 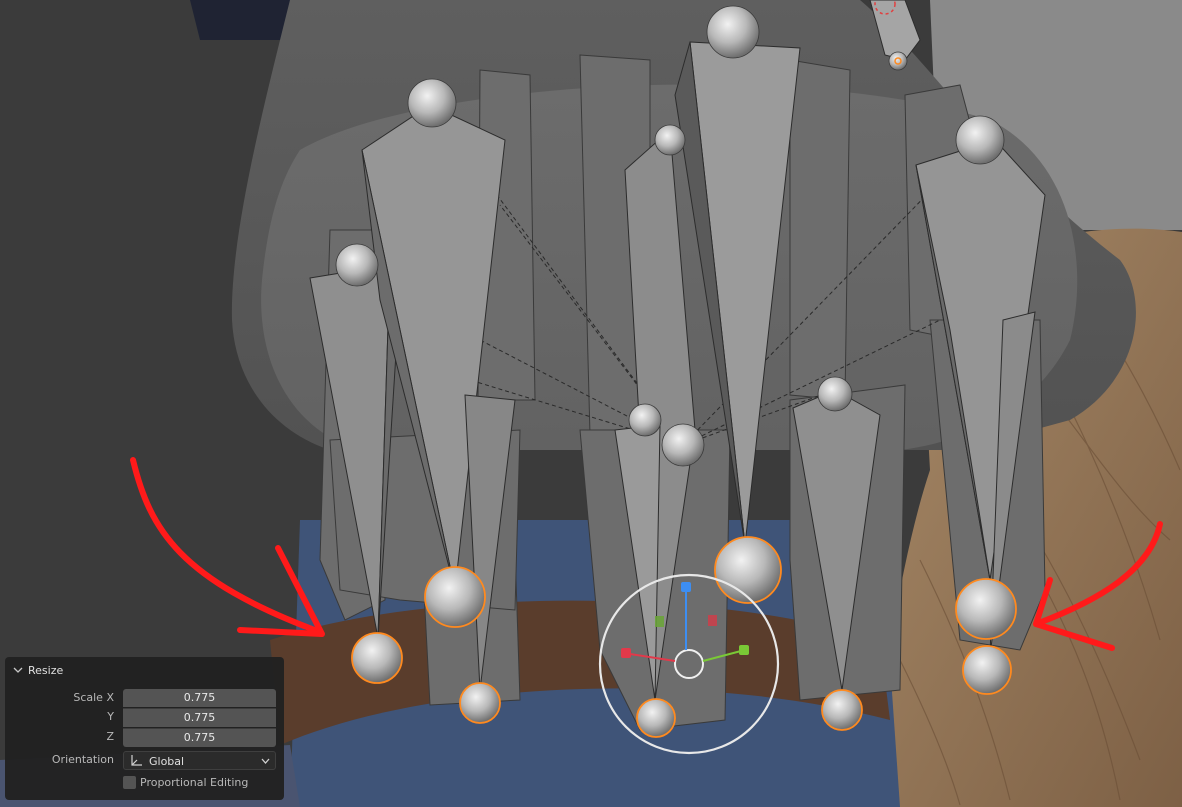 I want to click on scale-z-label: Z, so click(x=110, y=736).